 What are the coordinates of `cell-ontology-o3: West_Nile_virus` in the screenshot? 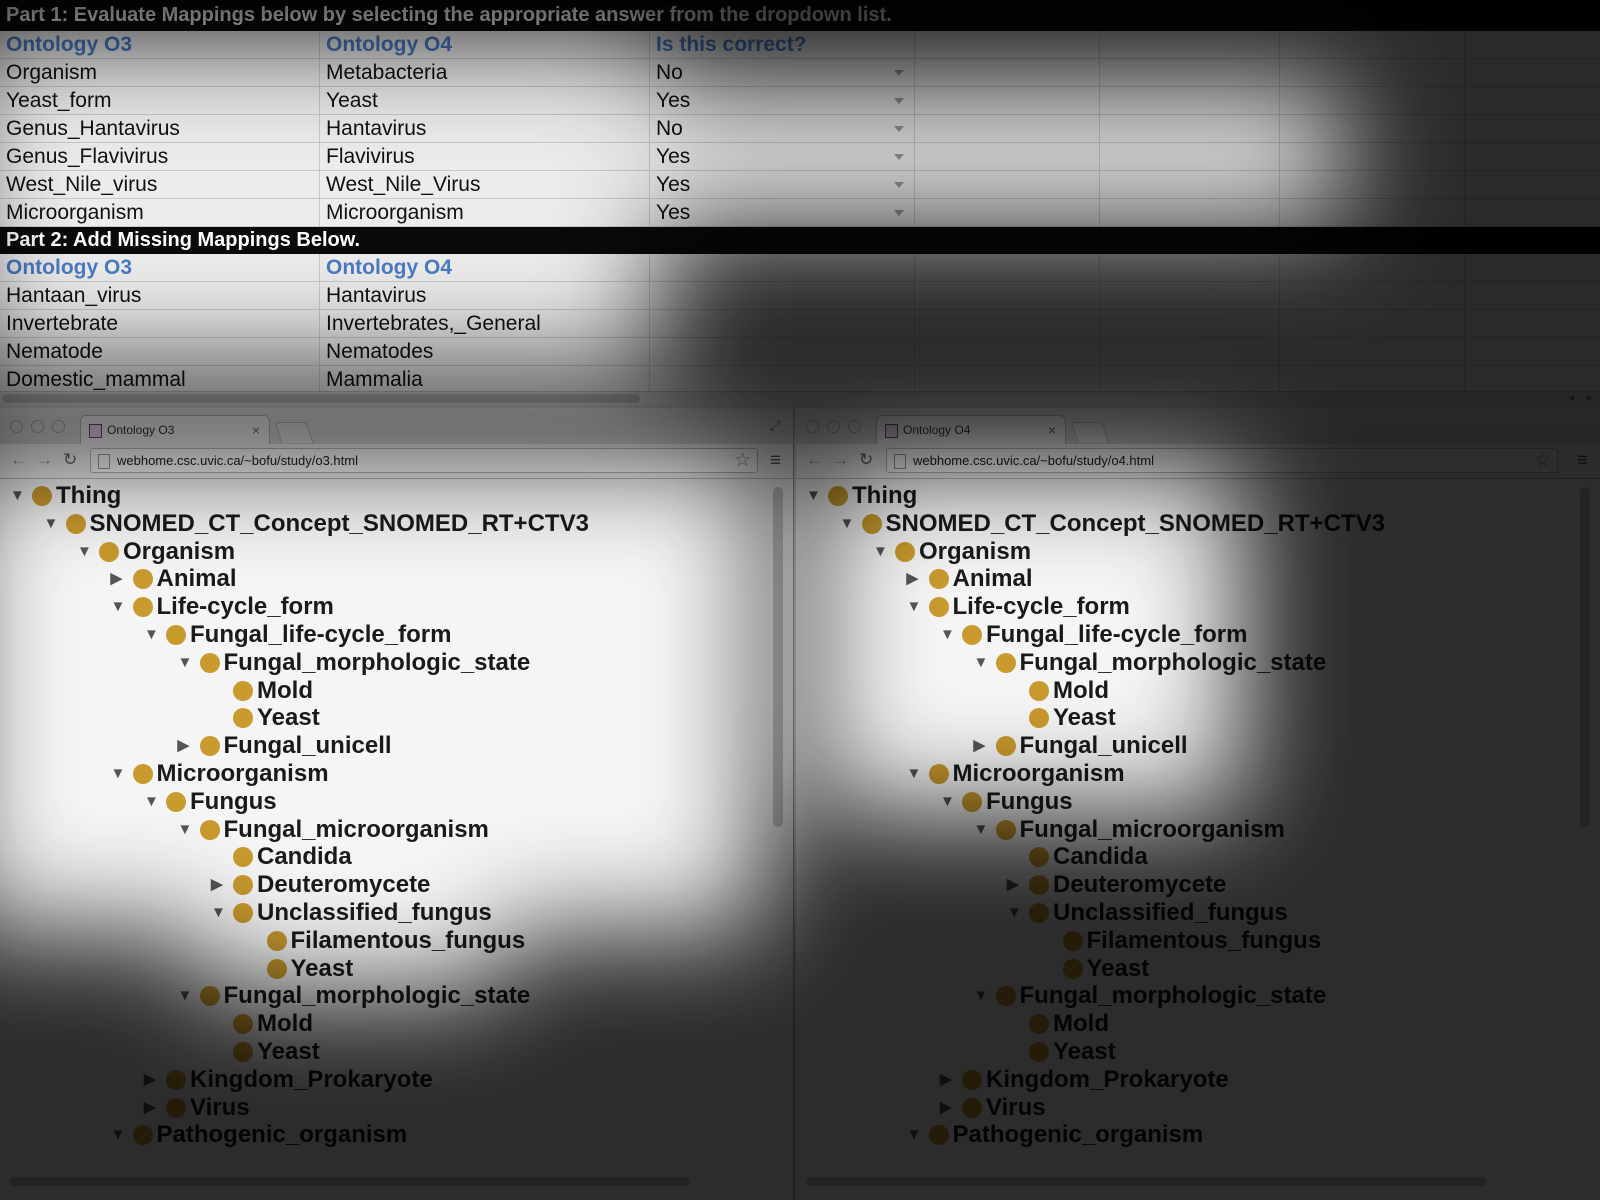 It's located at (160, 184).